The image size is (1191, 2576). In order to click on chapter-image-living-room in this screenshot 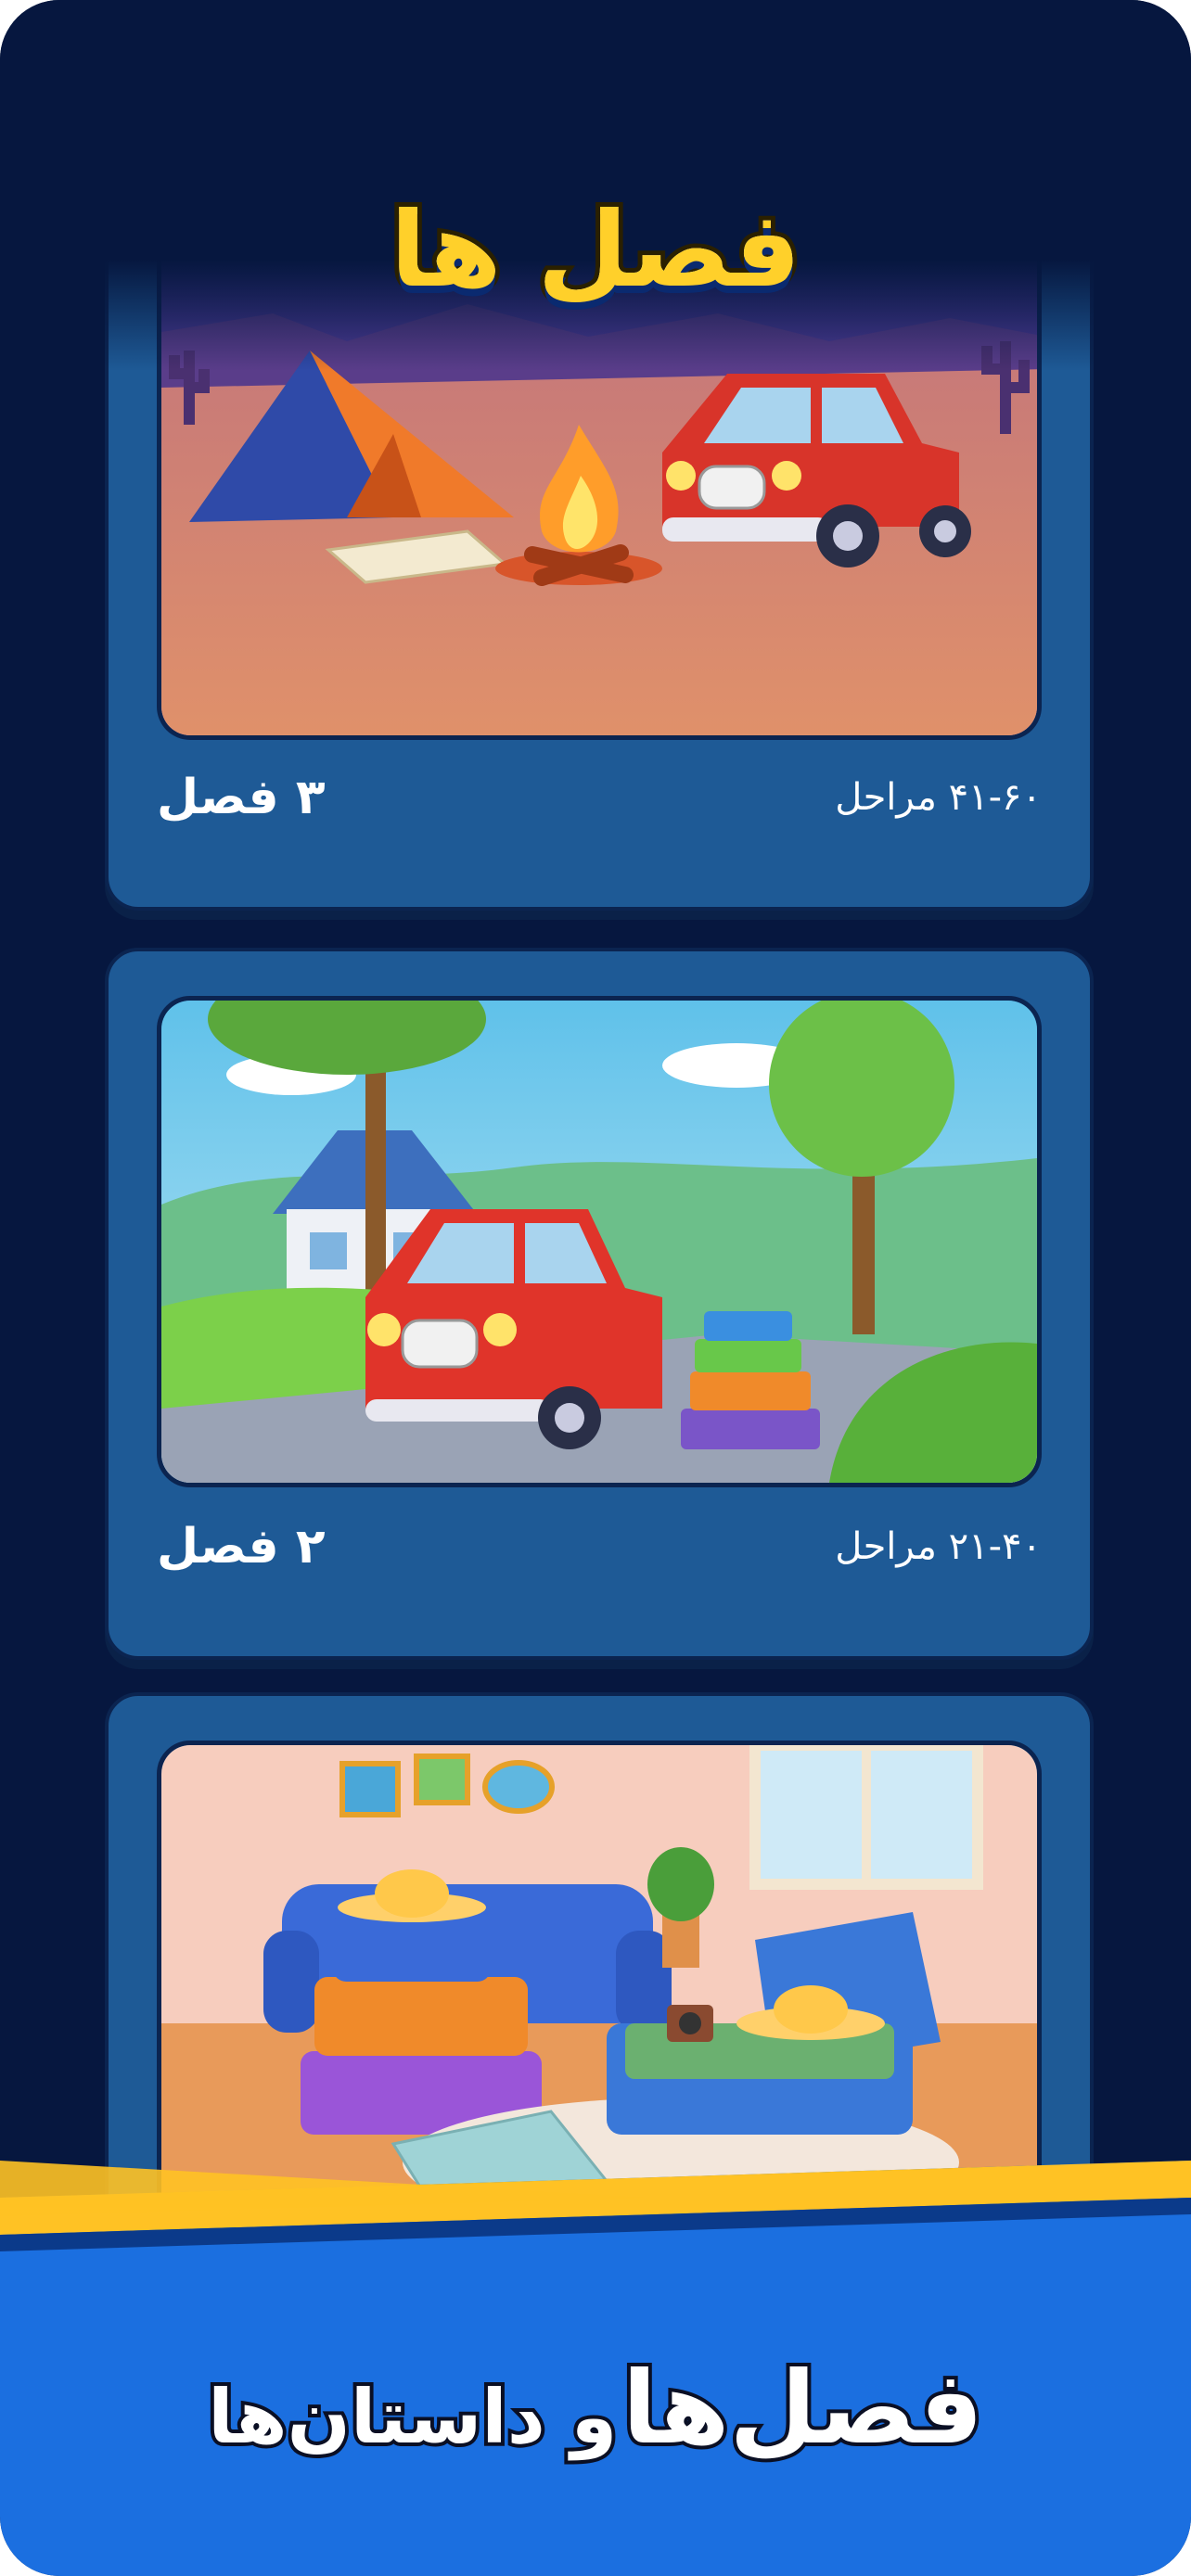, I will do `click(599, 1986)`.